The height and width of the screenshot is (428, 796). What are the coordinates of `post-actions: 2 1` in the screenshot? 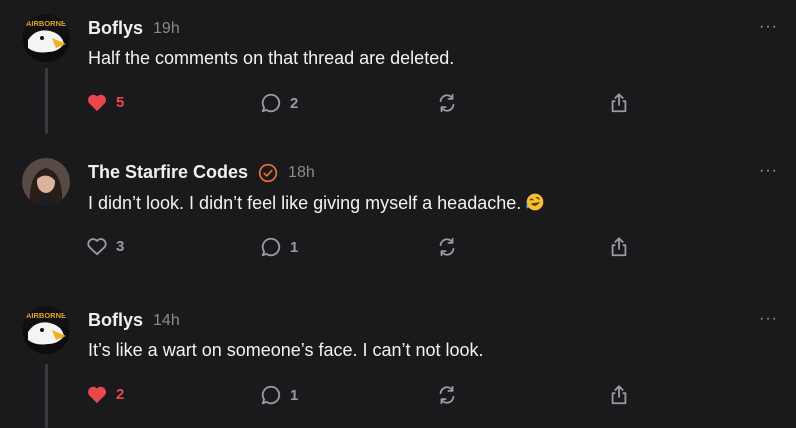 It's located at (398, 397).